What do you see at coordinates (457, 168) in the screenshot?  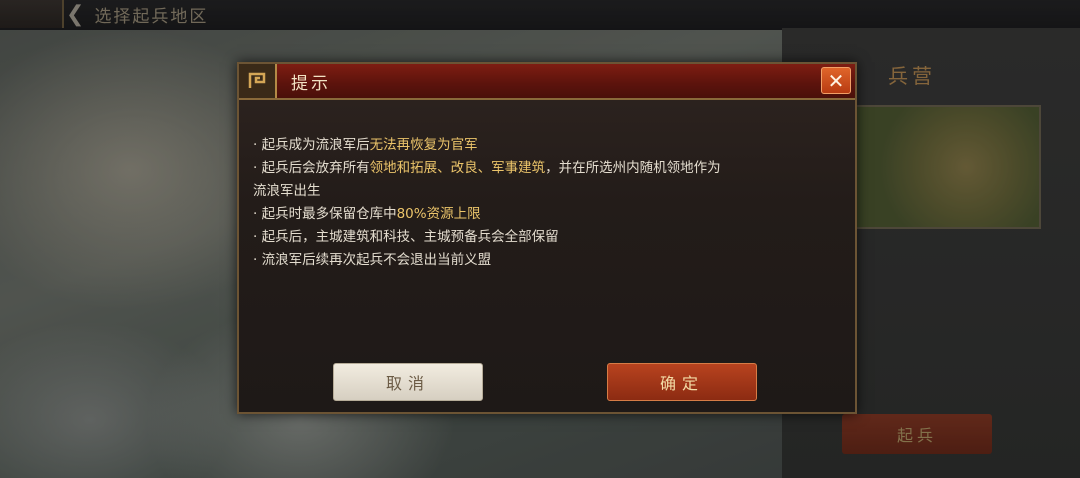 I see `notice-highlight: 领地和拓展、改良、军事建筑` at bounding box center [457, 168].